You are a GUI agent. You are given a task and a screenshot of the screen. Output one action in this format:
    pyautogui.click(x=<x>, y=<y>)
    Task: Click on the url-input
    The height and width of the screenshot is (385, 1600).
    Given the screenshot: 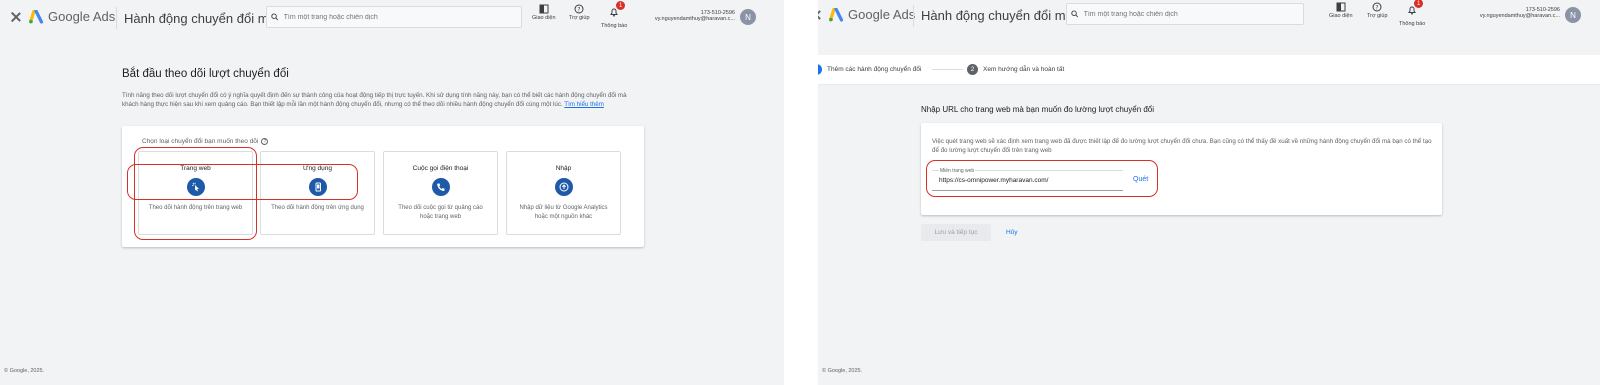 What is the action you would take?
    pyautogui.click(x=1026, y=180)
    